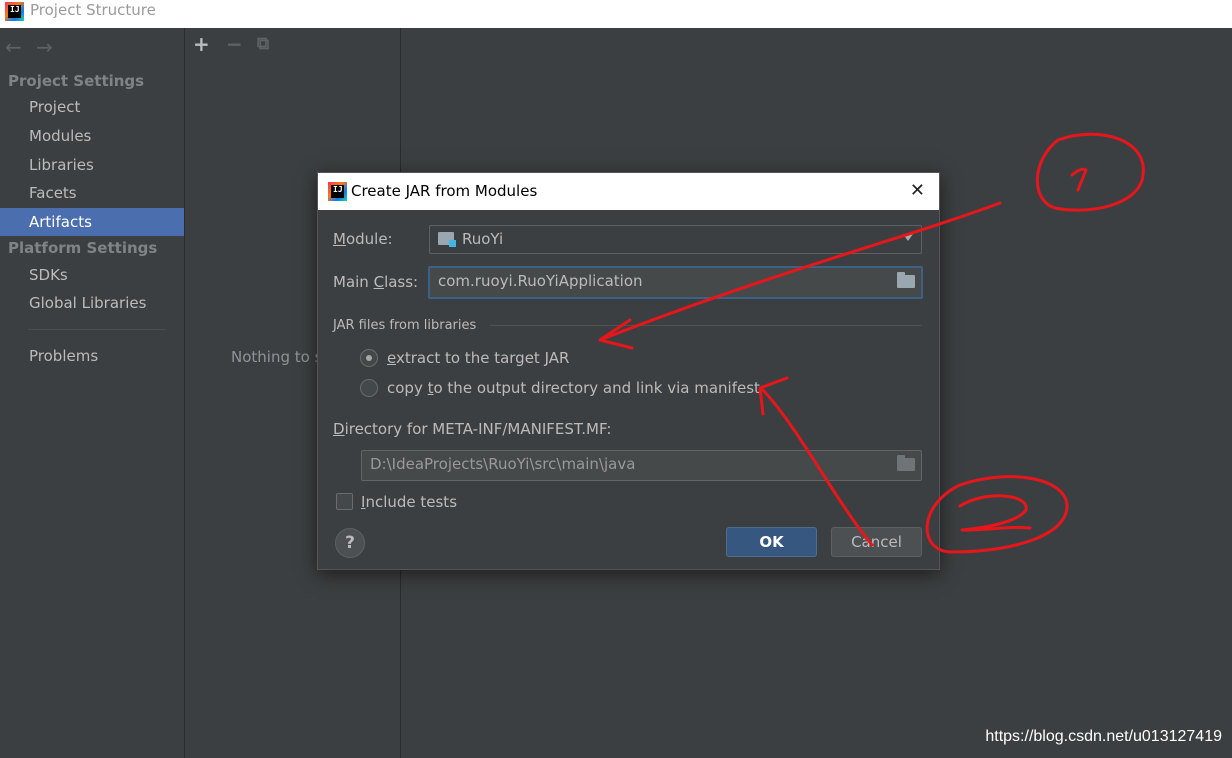  I want to click on sidebar-divider, so click(97, 329).